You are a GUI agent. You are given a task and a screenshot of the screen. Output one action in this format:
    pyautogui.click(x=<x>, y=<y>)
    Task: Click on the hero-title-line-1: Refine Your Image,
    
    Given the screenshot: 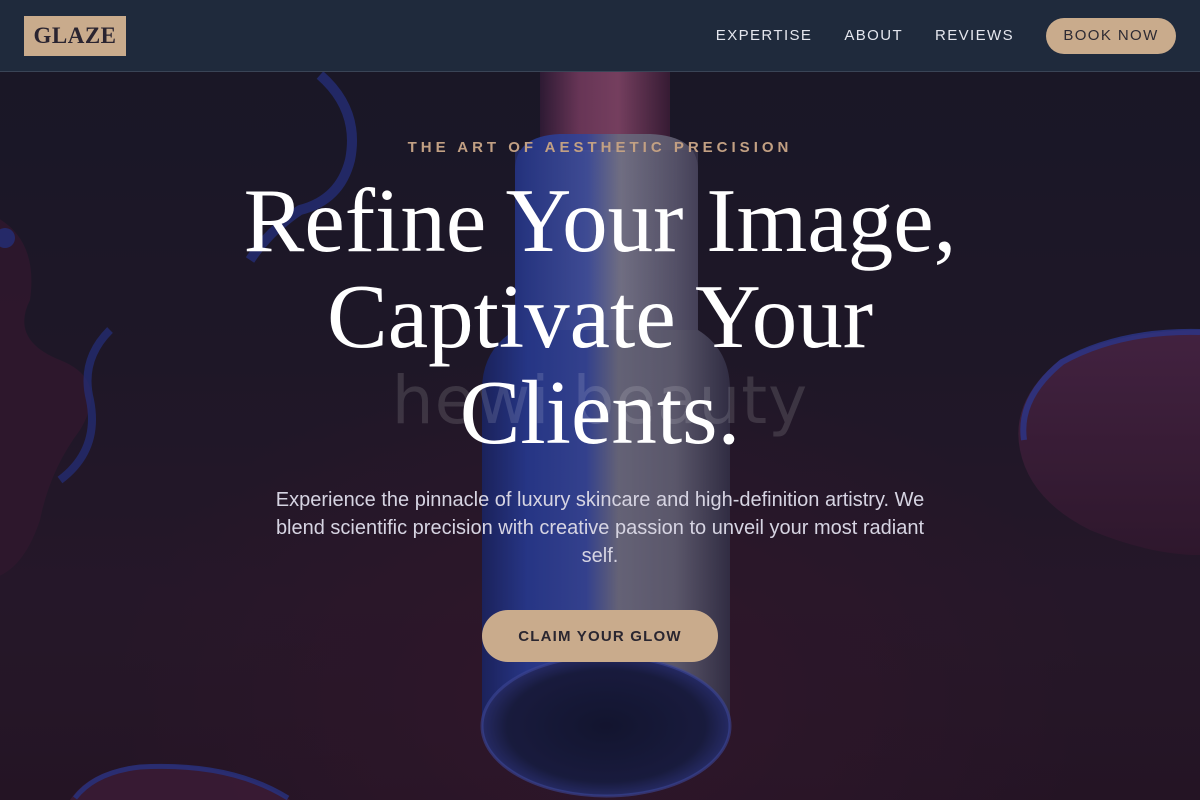 What is the action you would take?
    pyautogui.click(x=600, y=220)
    